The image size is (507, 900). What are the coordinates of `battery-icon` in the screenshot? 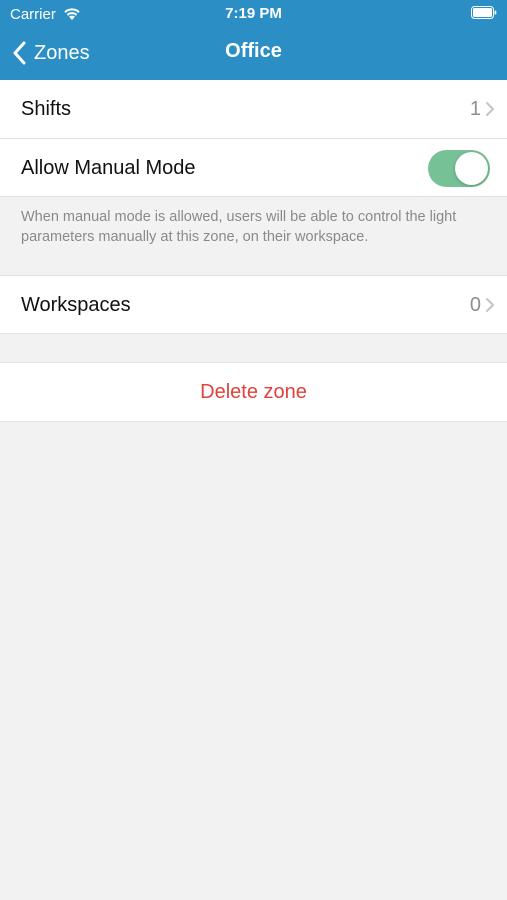 It's located at (484, 12).